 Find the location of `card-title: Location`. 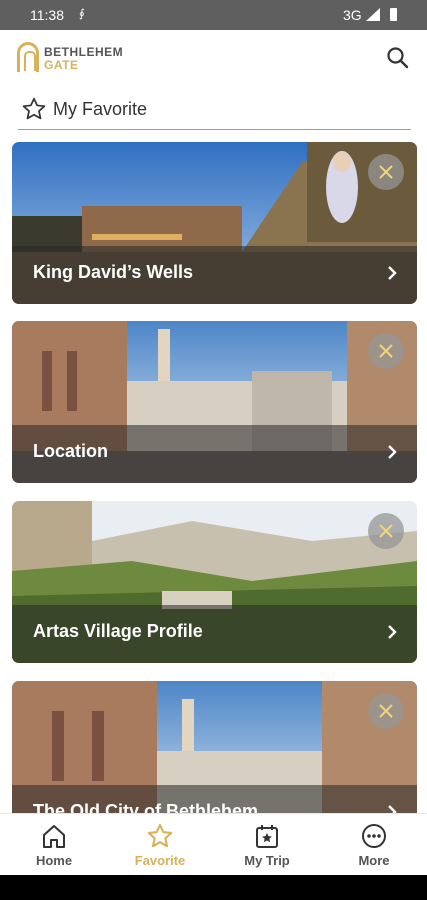

card-title: Location is located at coordinates (70, 451).